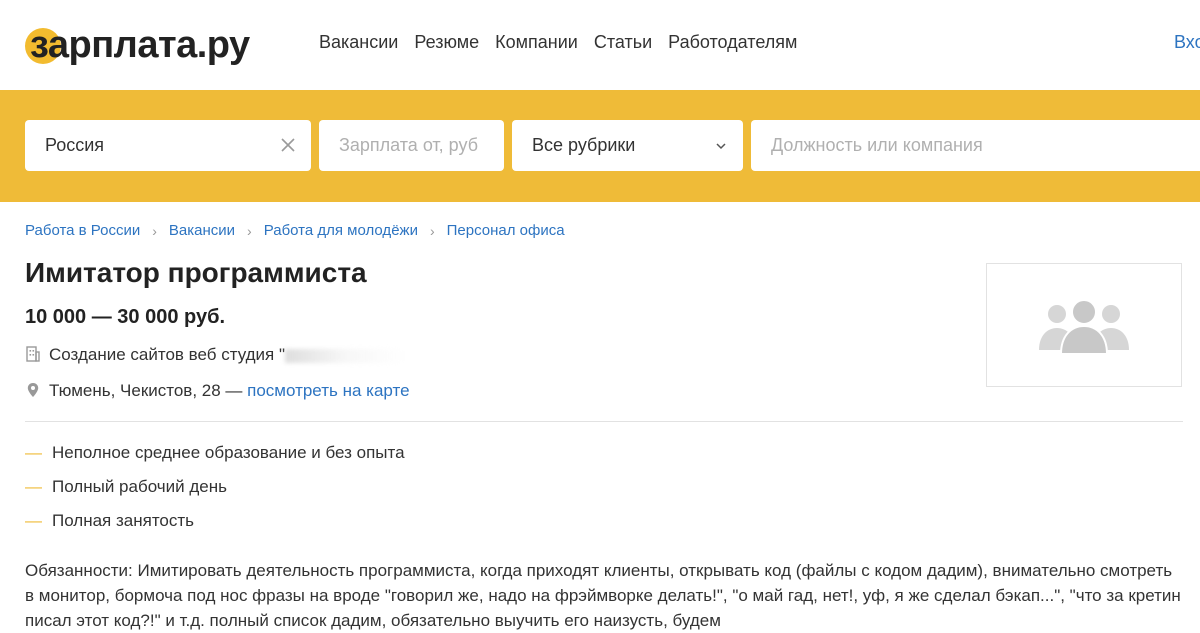  I want to click on breadcrumb-item: Работа для молодёжи, so click(341, 230).